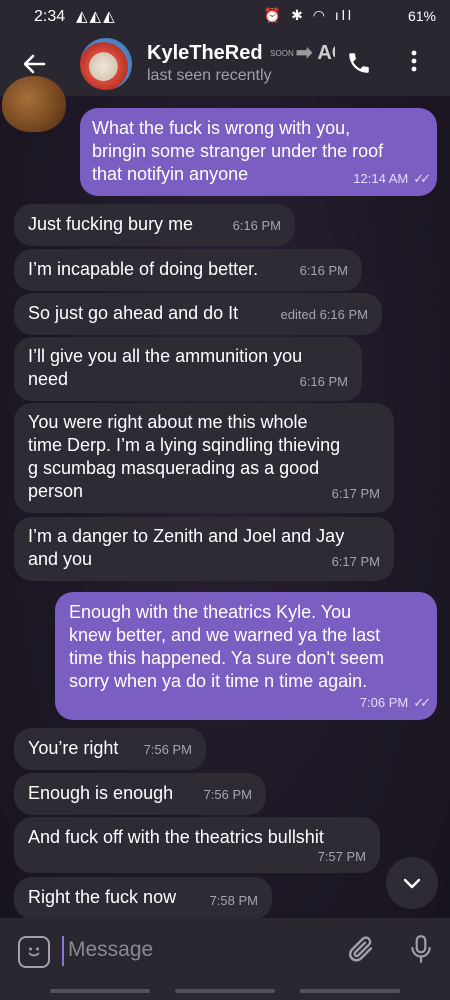  What do you see at coordinates (60, 559) in the screenshot?
I see `message-text: and you` at bounding box center [60, 559].